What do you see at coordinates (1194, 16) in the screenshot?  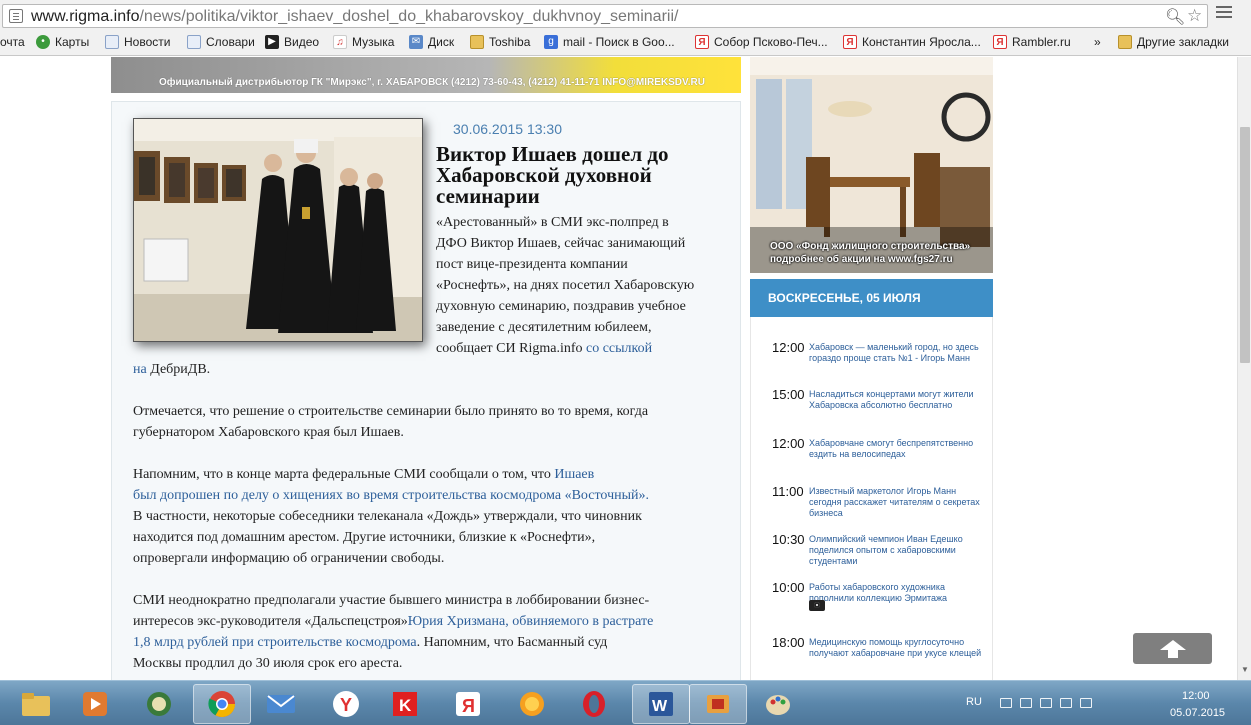 I see `bookmark-star-icon: ☆` at bounding box center [1194, 16].